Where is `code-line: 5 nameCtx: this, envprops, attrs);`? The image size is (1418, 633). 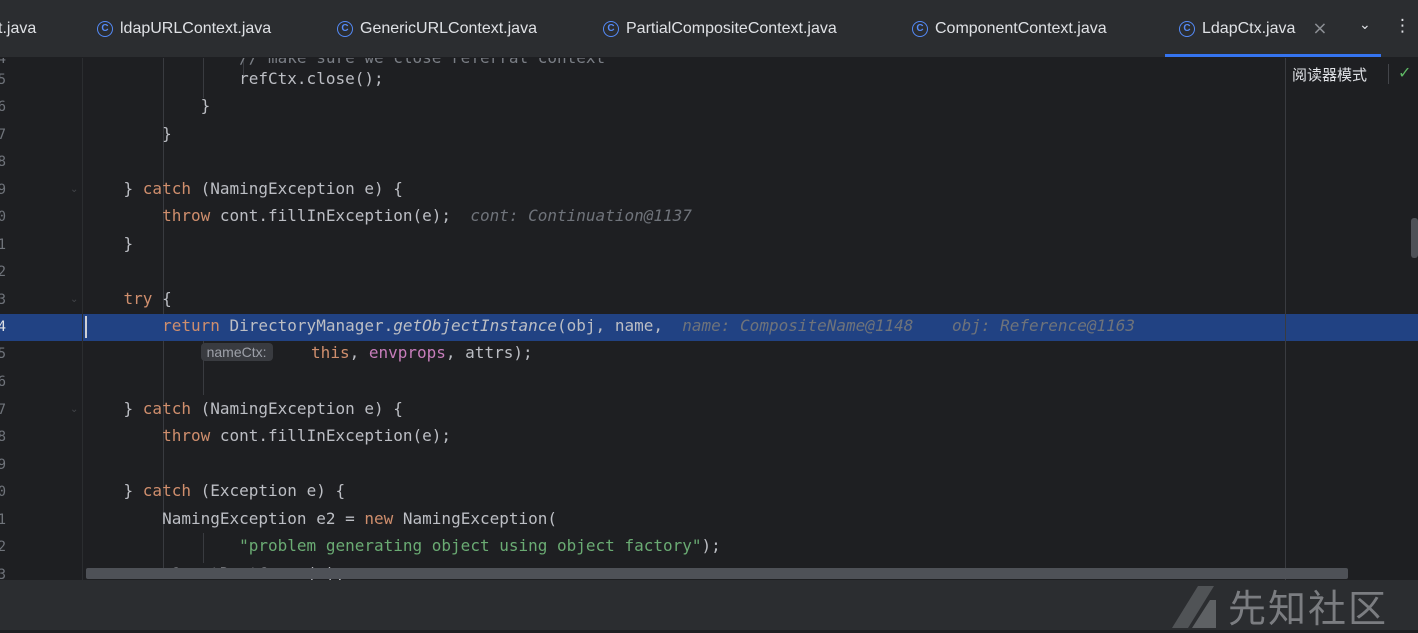 code-line: 5 nameCtx: this, envprops, attrs); is located at coordinates (709, 354).